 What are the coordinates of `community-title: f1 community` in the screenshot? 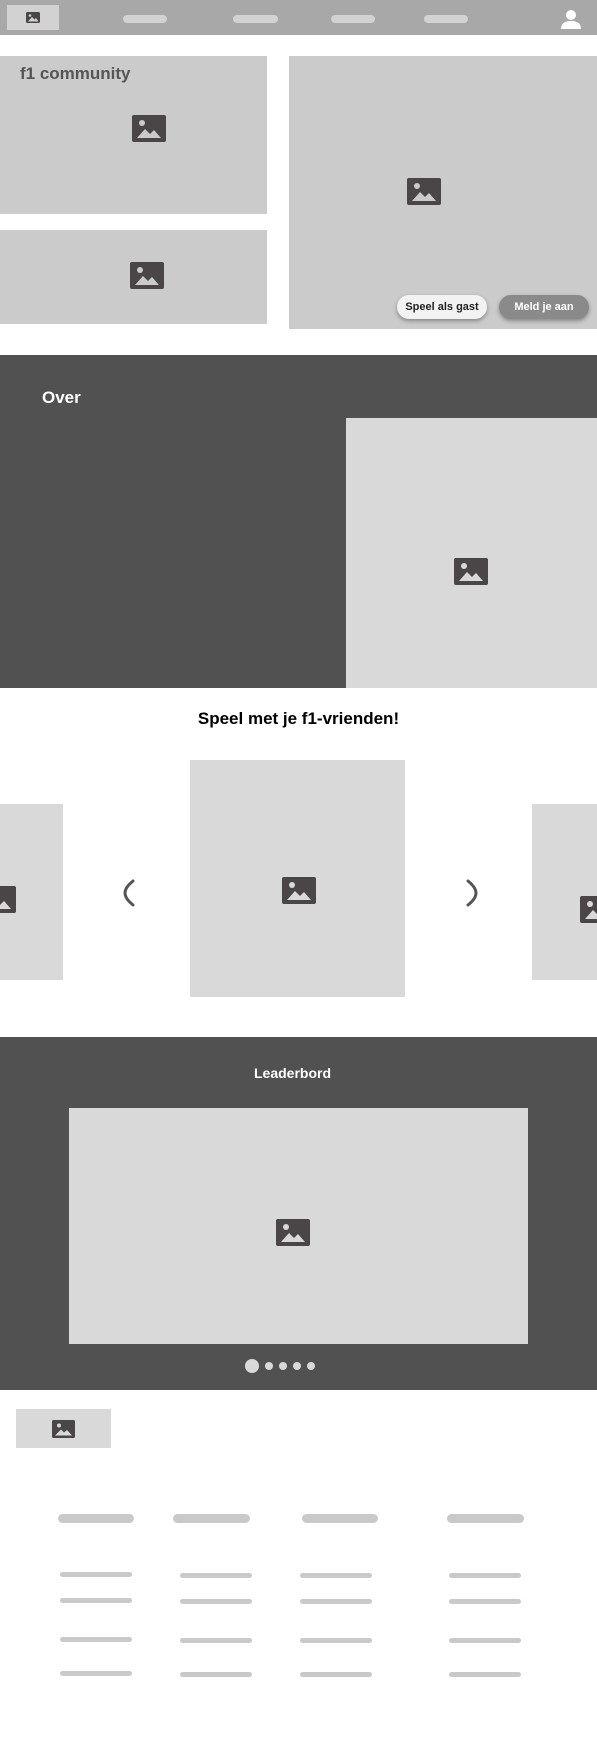 It's located at (75, 73).